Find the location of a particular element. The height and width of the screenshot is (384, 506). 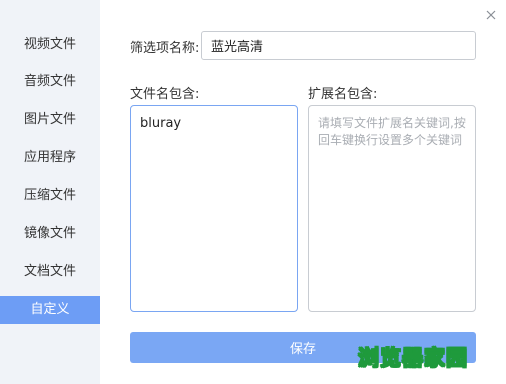

close-button is located at coordinates (491, 14).